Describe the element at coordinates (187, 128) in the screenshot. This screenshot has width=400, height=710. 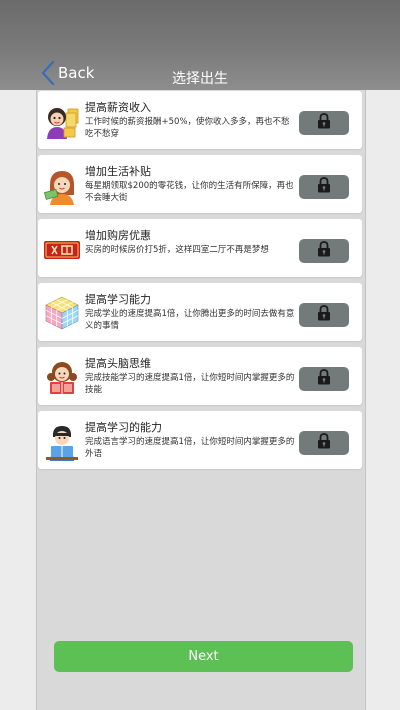
I see `card-desc: 工作时候的薪资报酬+50%，使你收入多多，再也不愁吃不愁穿` at that location.